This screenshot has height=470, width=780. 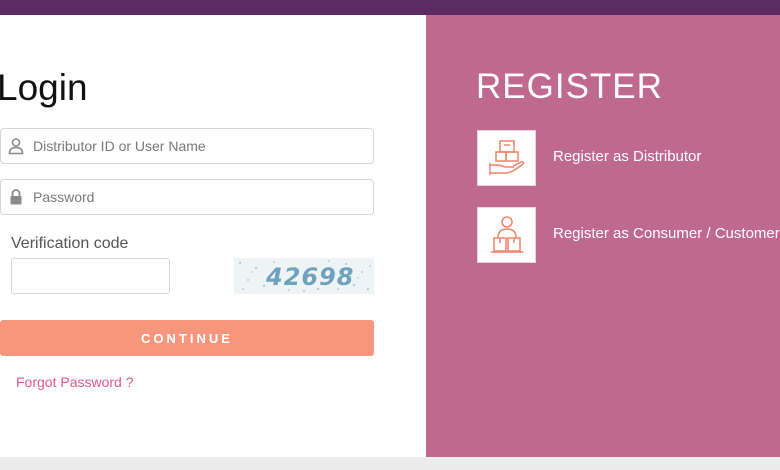 I want to click on register-distributor-option: Register as Distributor, so click(x=628, y=158).